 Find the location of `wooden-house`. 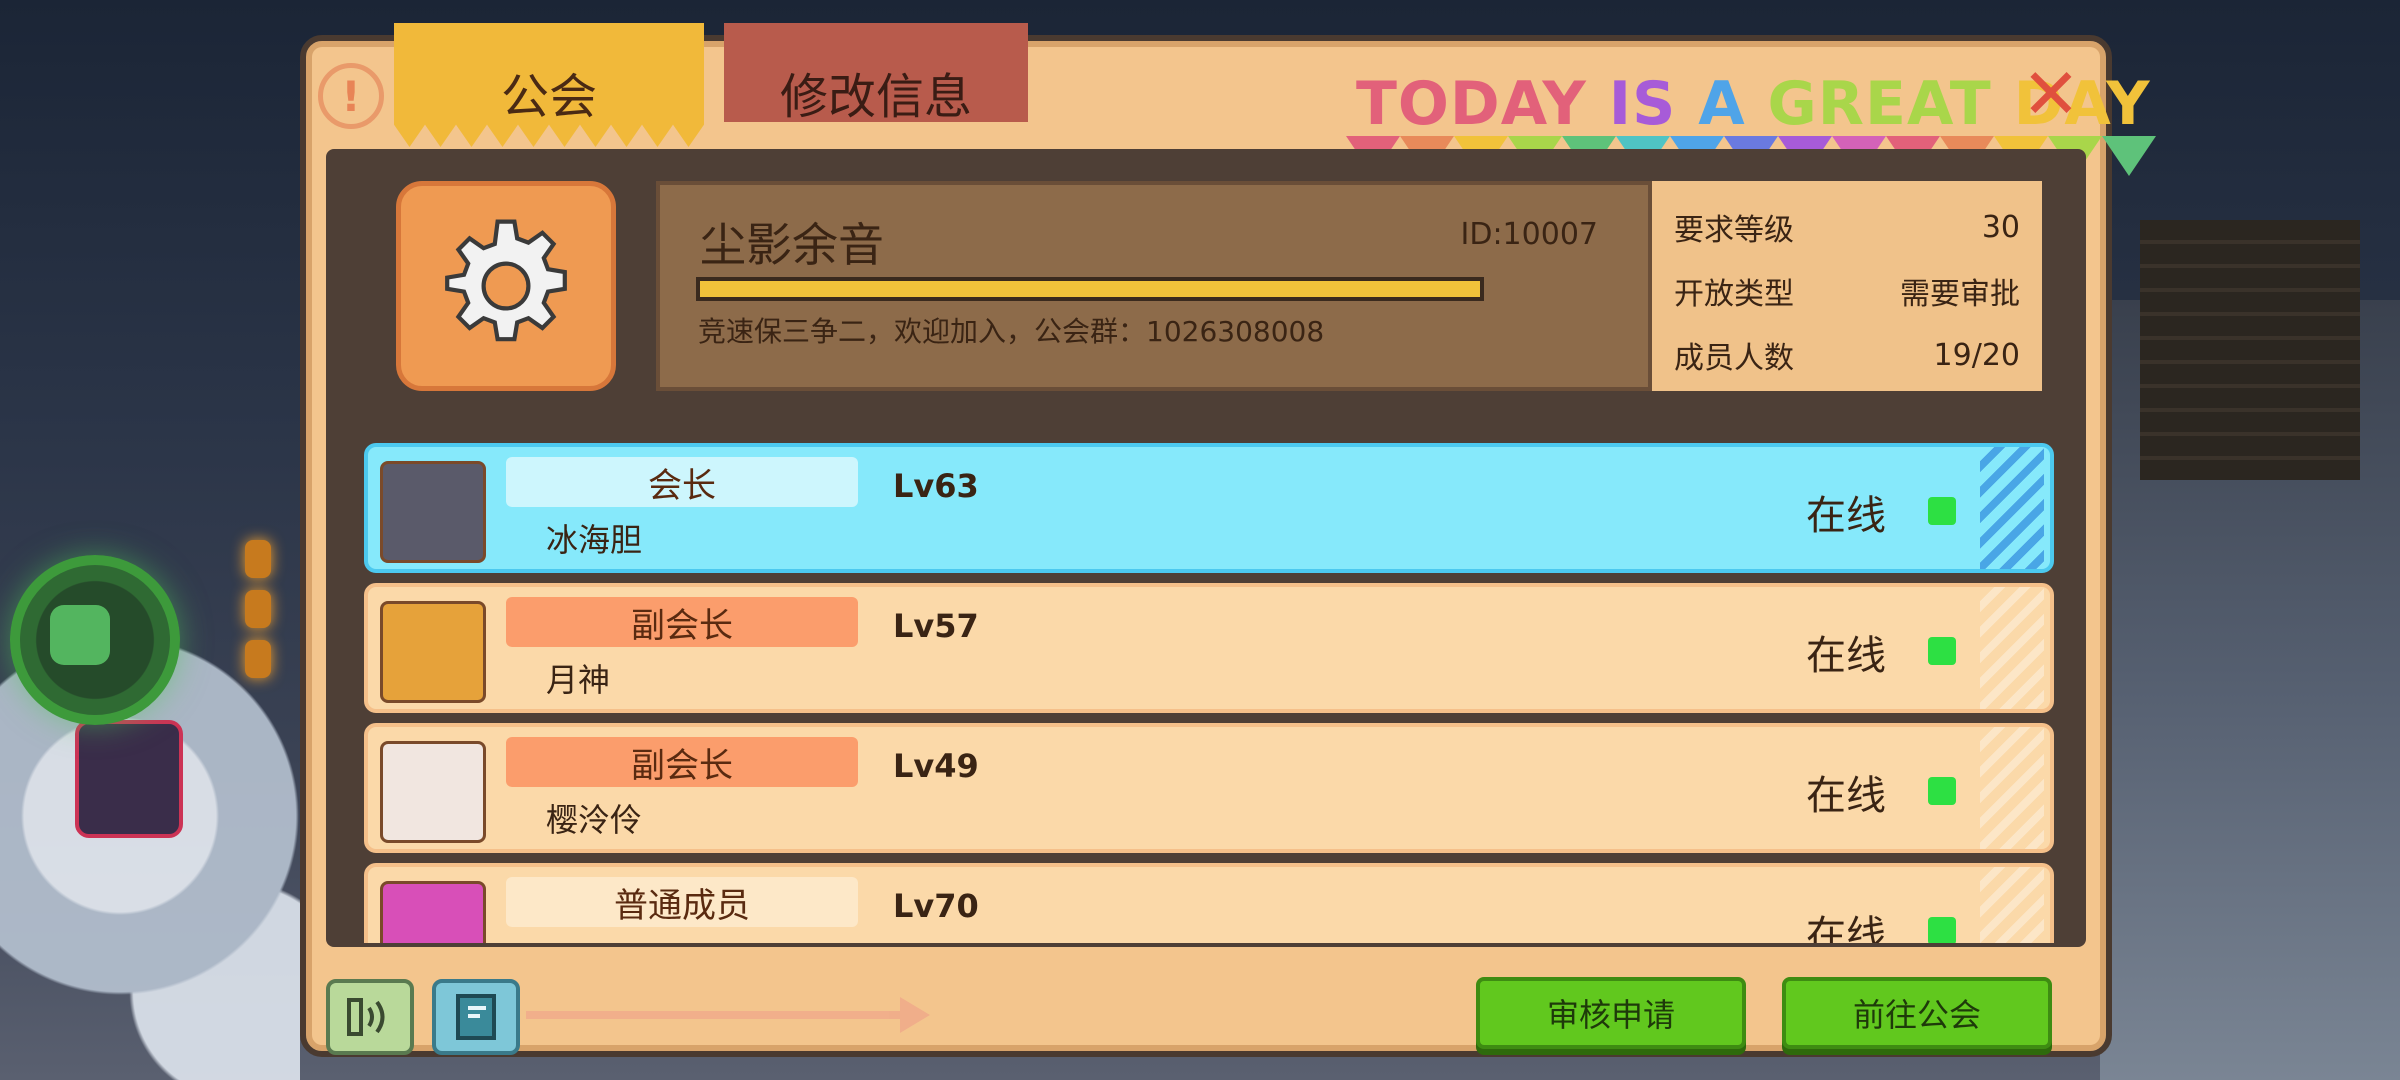

wooden-house is located at coordinates (2250, 350).